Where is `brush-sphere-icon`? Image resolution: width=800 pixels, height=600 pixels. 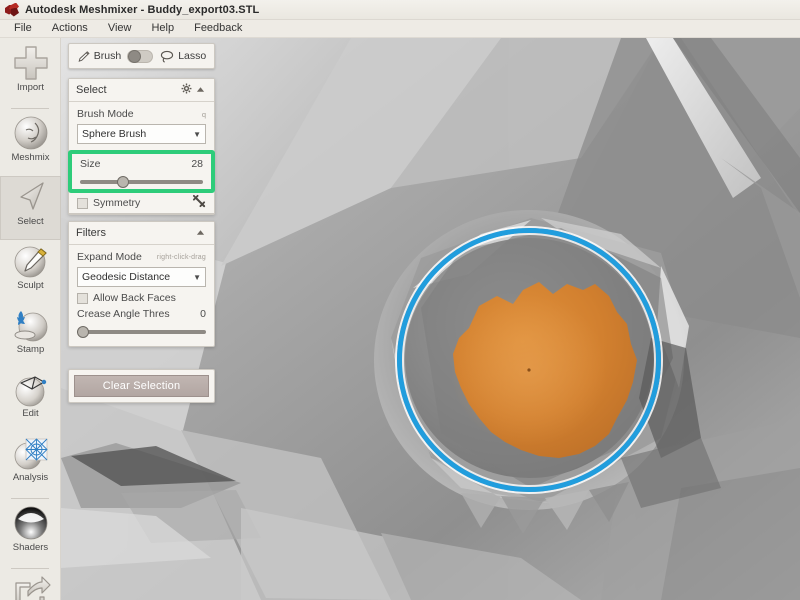
brush-sphere-icon is located at coordinates (31, 261).